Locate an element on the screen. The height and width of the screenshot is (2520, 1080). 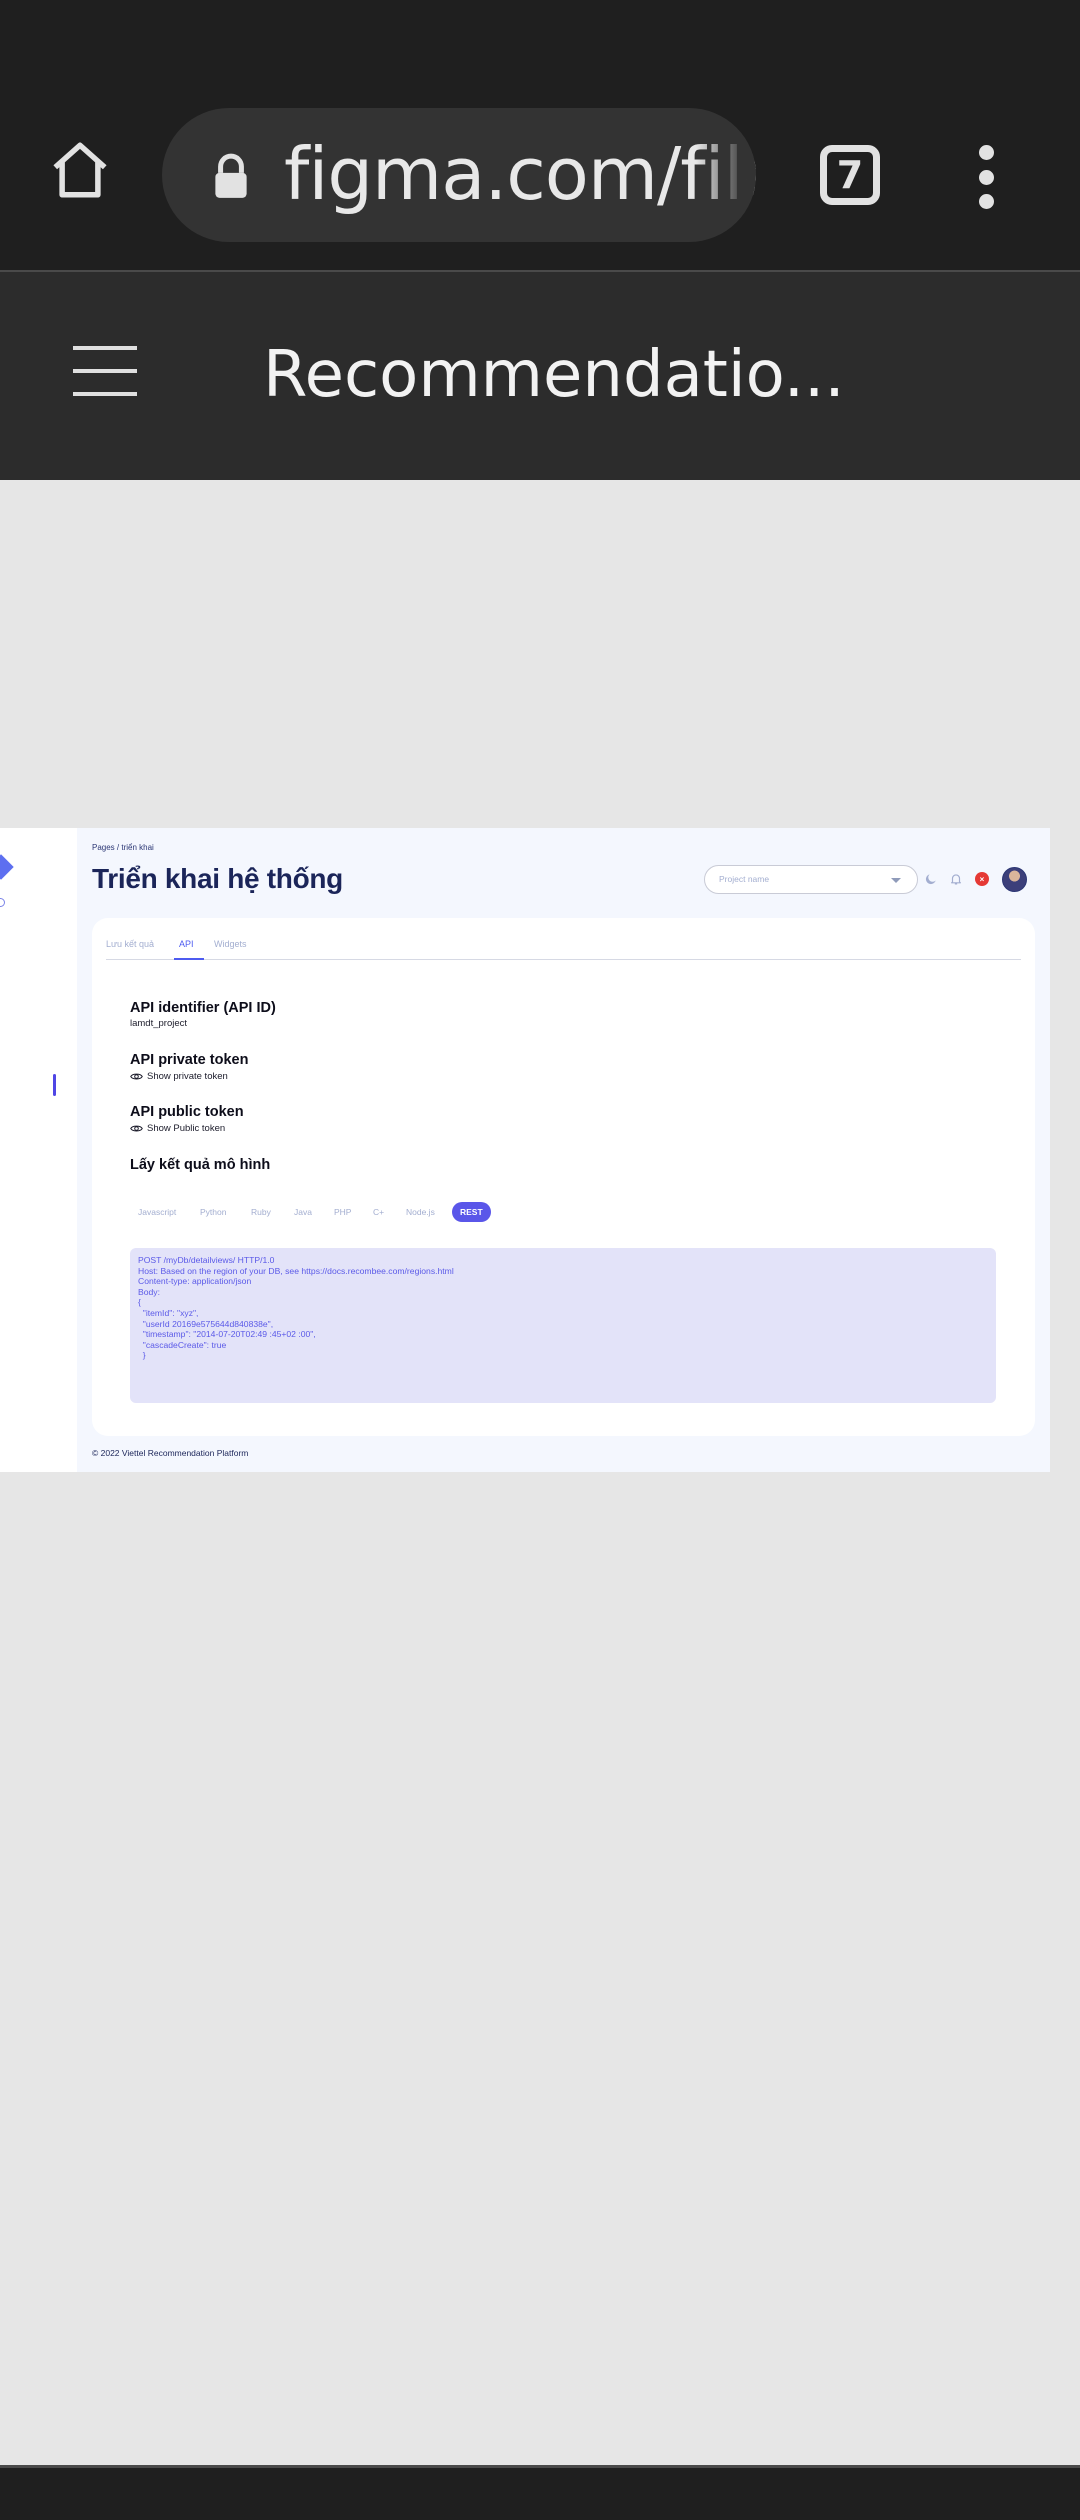
system-navigation-bar is located at coordinates (540, 2492).